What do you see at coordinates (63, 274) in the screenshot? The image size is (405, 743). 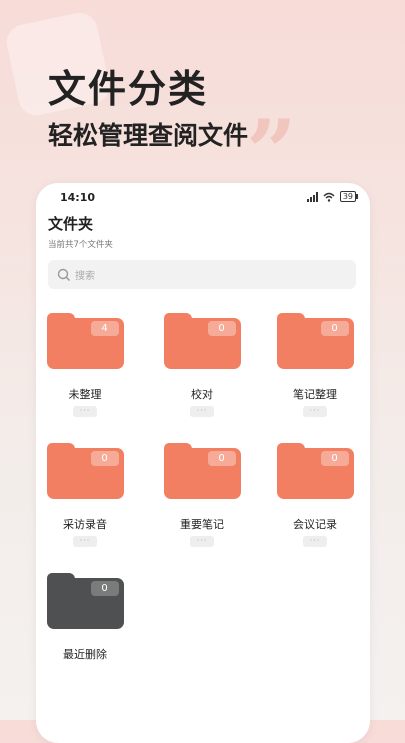 I see `search-icon` at bounding box center [63, 274].